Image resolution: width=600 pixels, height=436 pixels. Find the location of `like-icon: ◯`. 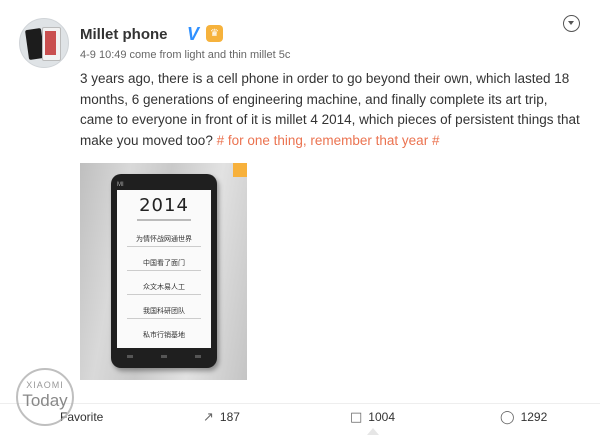

like-icon: ◯ is located at coordinates (507, 417).